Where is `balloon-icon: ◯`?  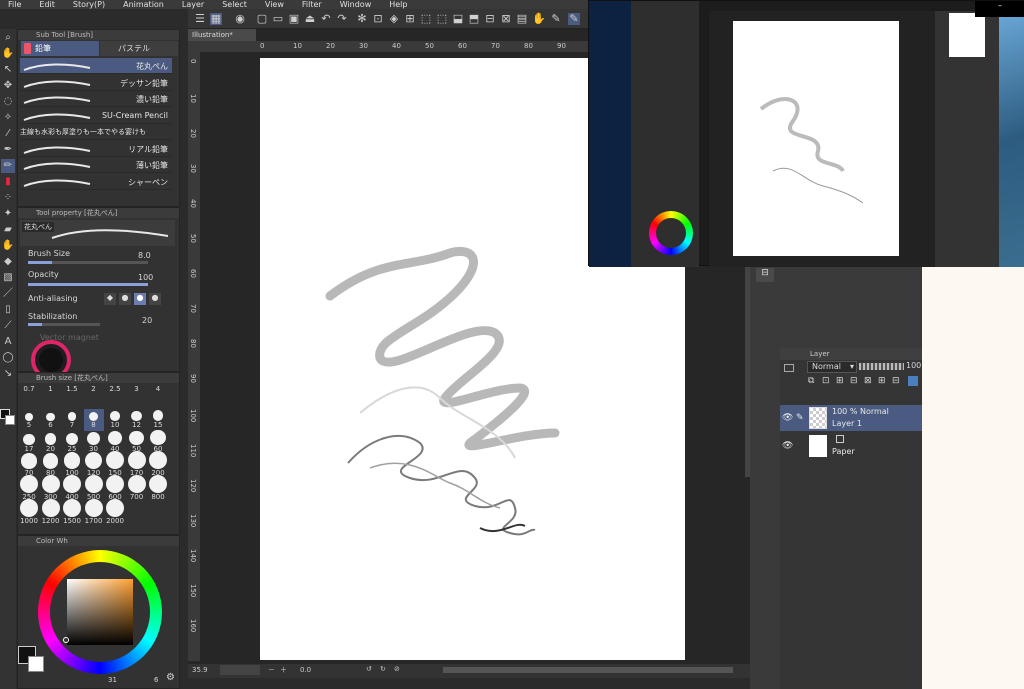
balloon-icon: ◯ is located at coordinates (8, 358).